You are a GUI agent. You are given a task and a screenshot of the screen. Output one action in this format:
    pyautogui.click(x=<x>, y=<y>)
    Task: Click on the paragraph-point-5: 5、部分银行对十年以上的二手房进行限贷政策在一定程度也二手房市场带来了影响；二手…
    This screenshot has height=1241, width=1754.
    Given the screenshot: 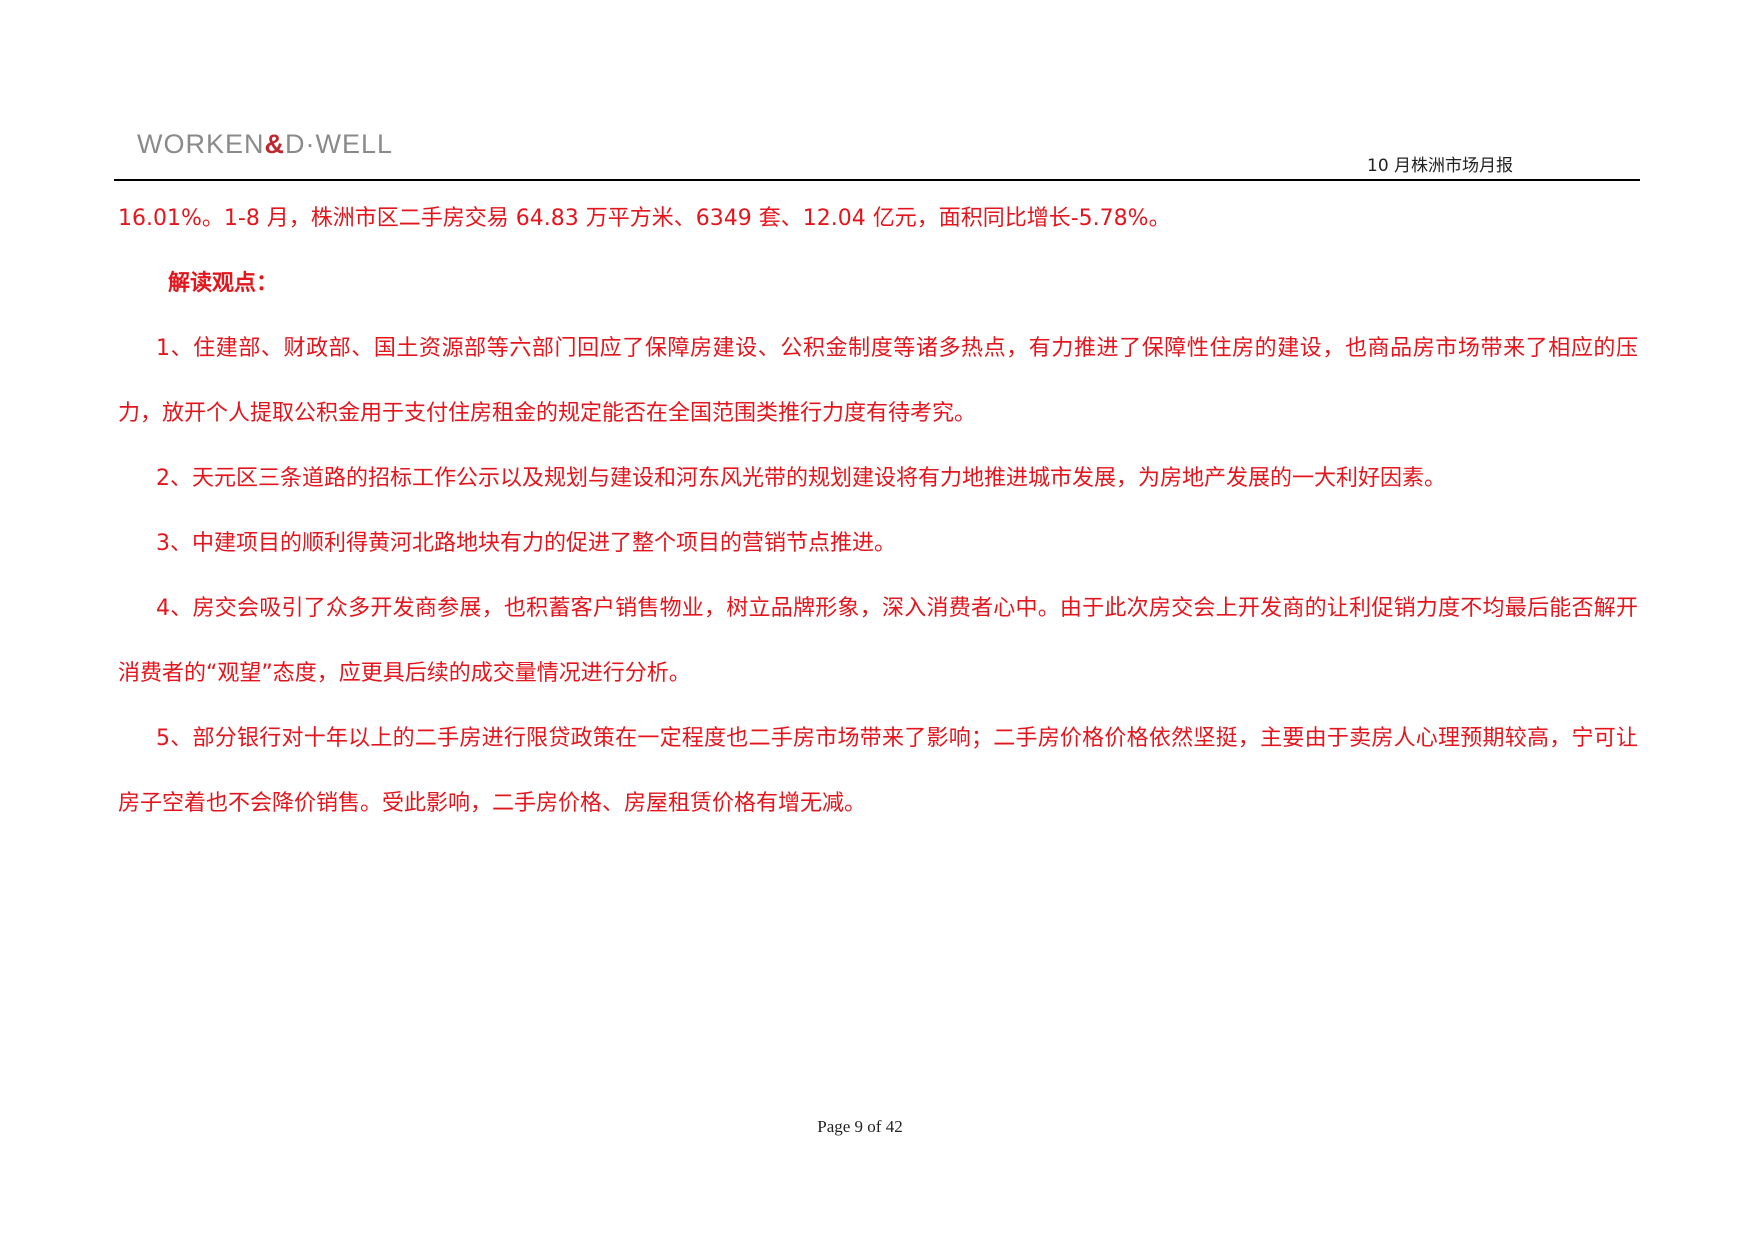 What is the action you would take?
    pyautogui.click(x=878, y=771)
    